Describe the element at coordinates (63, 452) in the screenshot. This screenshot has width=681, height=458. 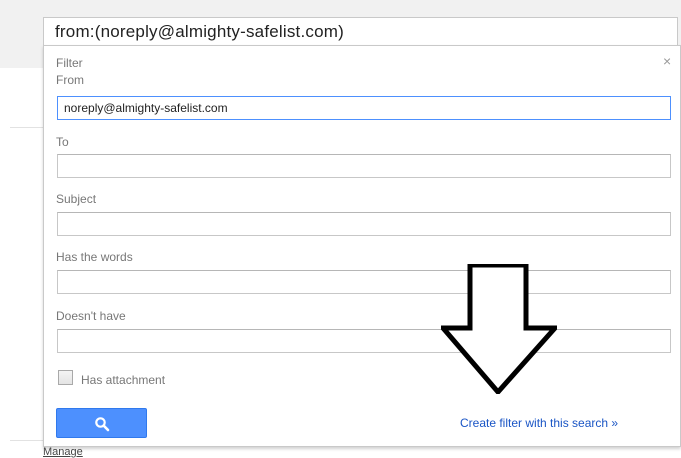
I see `manage-link: Manage` at that location.